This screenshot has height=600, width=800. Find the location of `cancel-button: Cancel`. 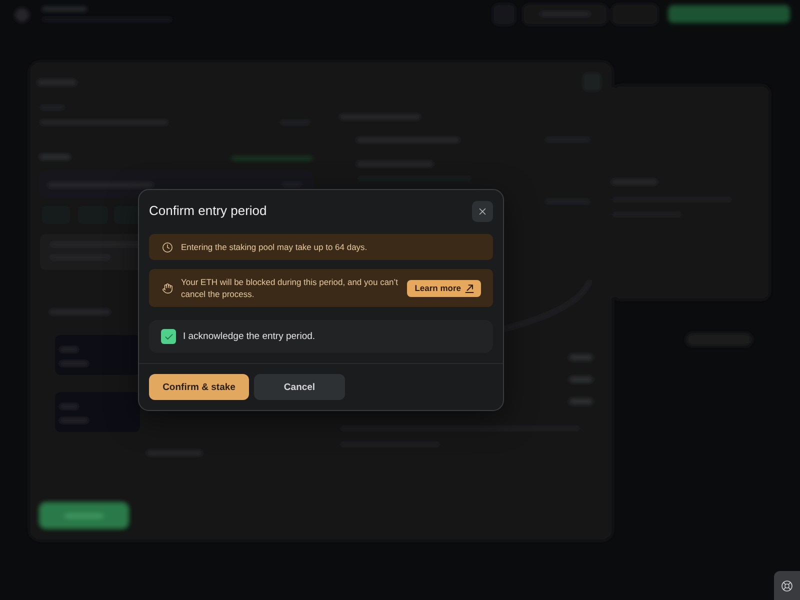

cancel-button: Cancel is located at coordinates (299, 387).